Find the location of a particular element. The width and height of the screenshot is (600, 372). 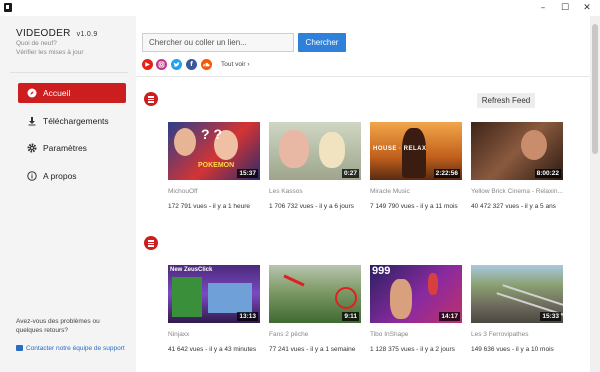

channel-name: Ninjaxx is located at coordinates (215, 334).